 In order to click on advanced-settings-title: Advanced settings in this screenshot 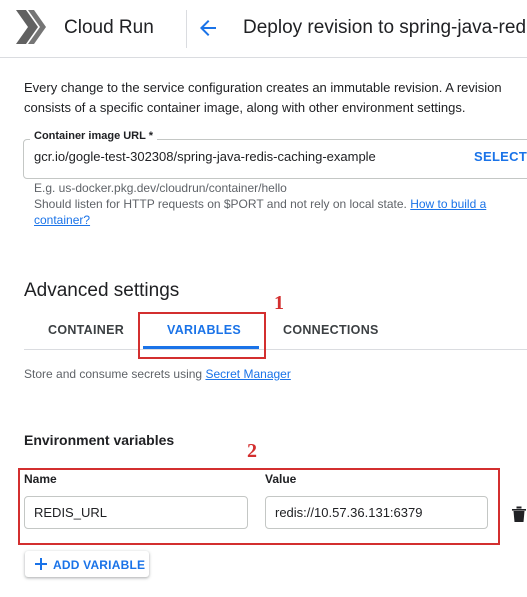, I will do `click(102, 290)`.